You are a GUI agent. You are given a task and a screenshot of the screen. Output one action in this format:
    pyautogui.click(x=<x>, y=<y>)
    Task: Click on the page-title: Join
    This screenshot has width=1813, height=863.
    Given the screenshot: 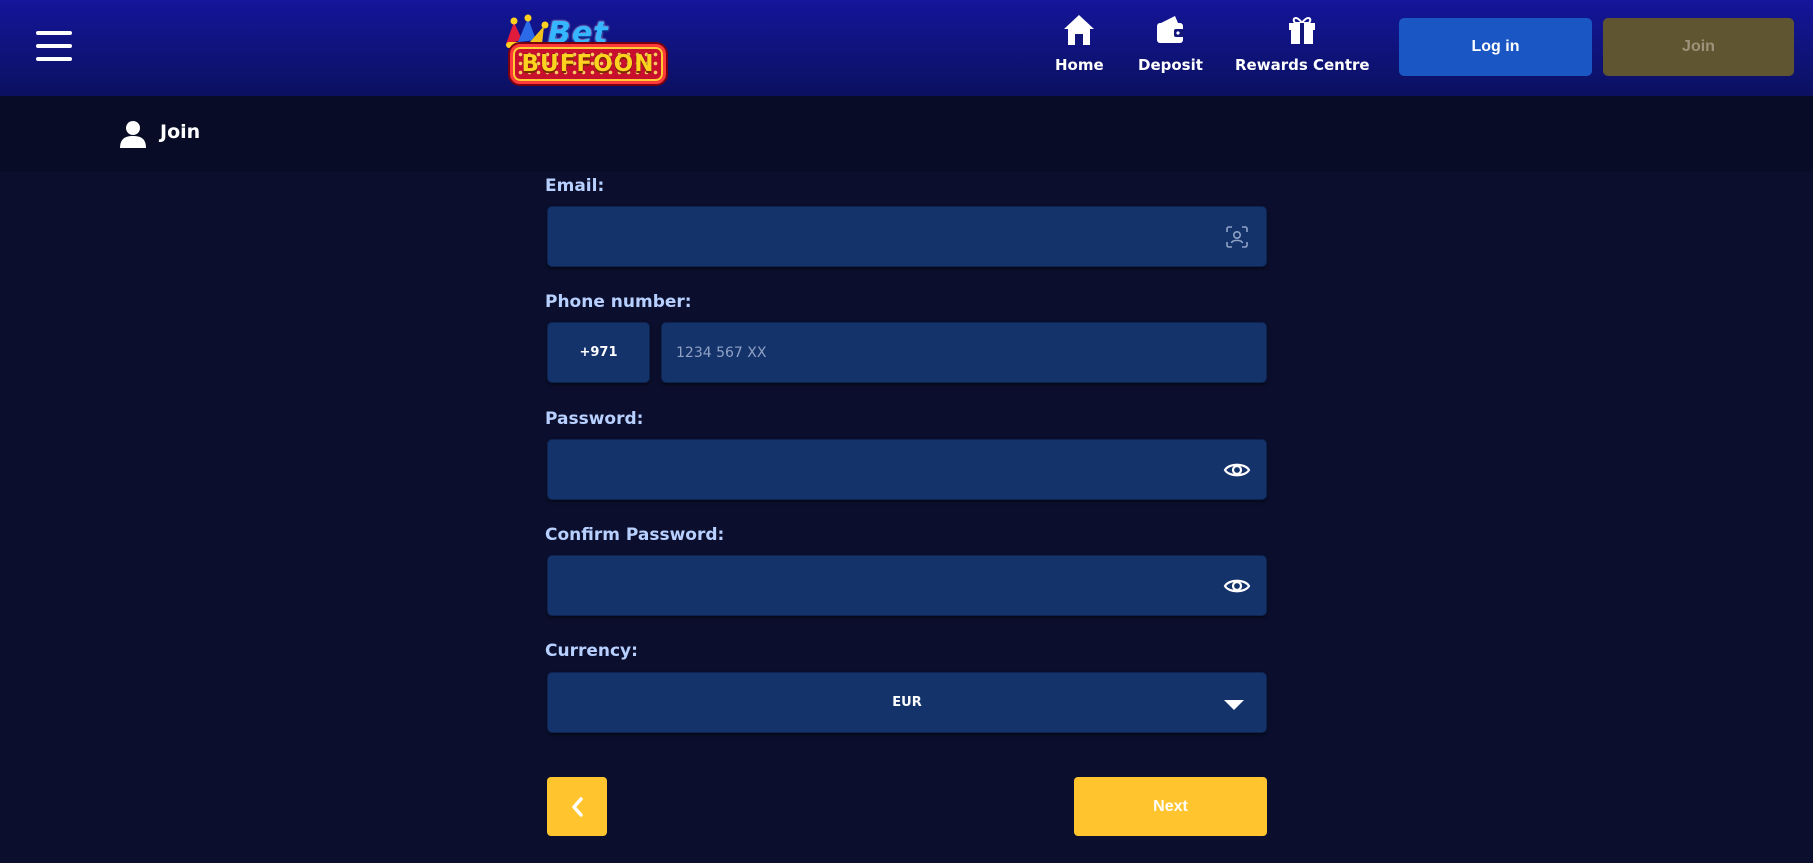 What is the action you would take?
    pyautogui.click(x=180, y=132)
    